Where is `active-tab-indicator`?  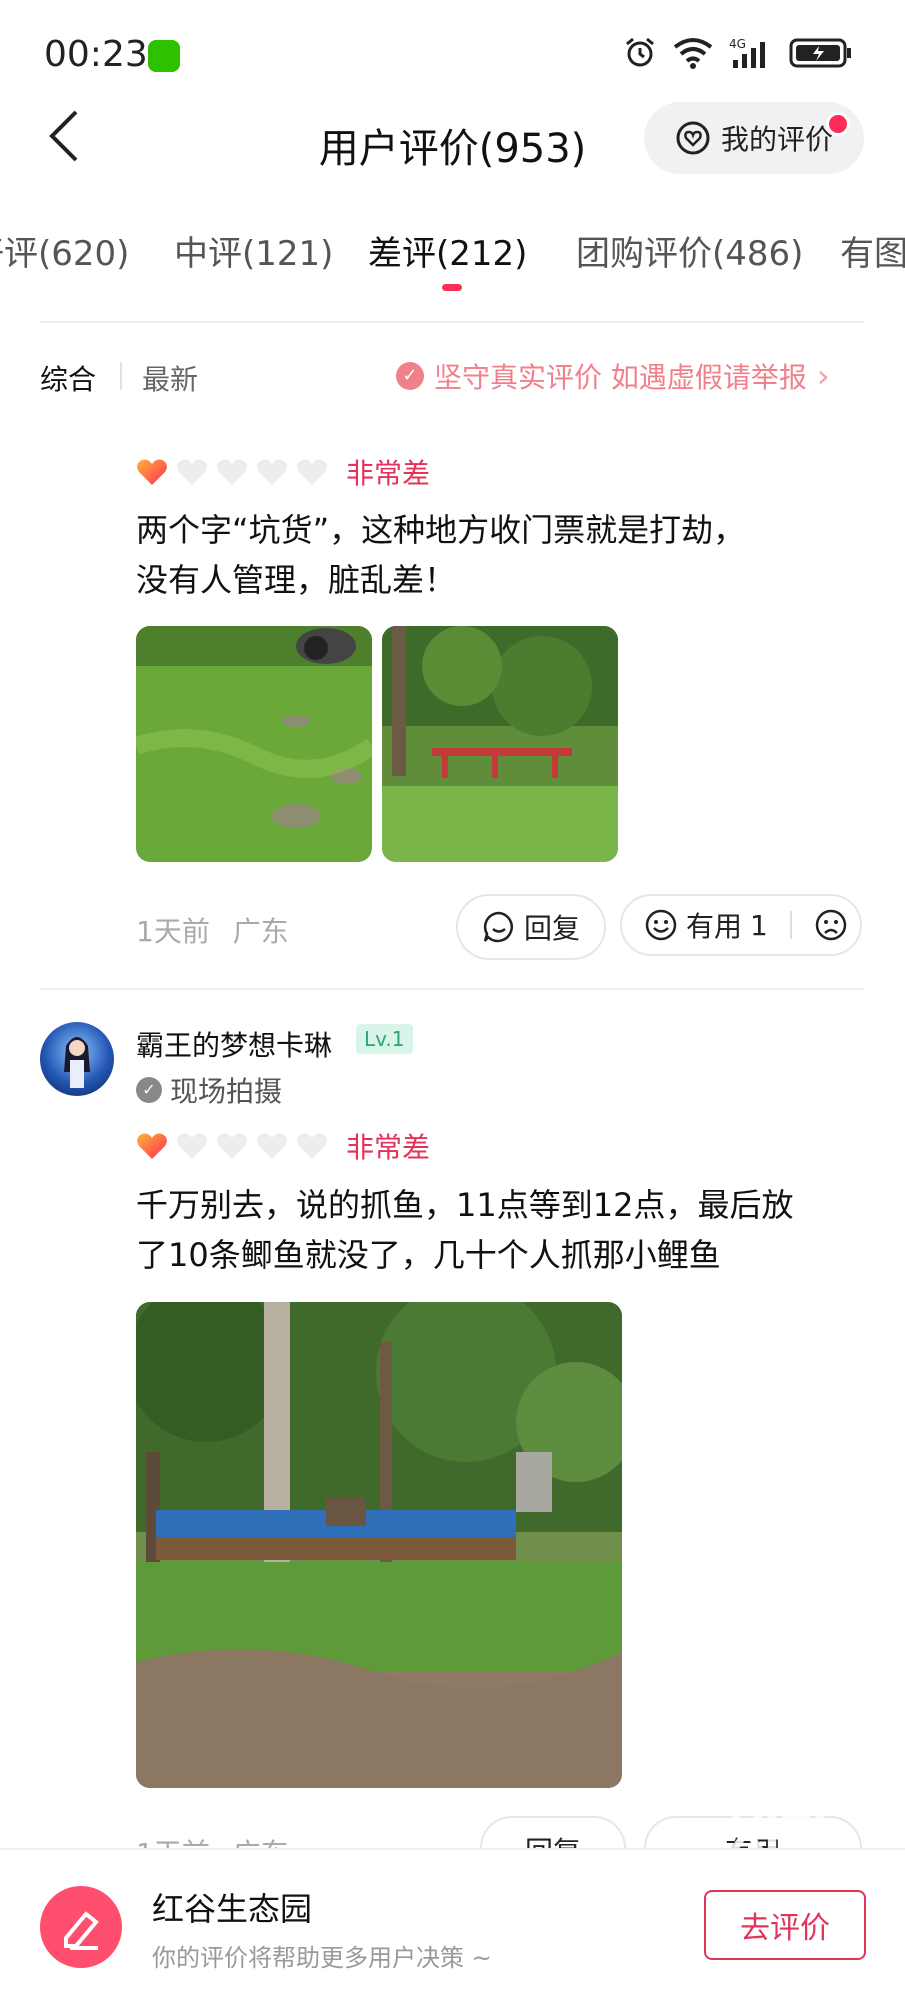 active-tab-indicator is located at coordinates (452, 287).